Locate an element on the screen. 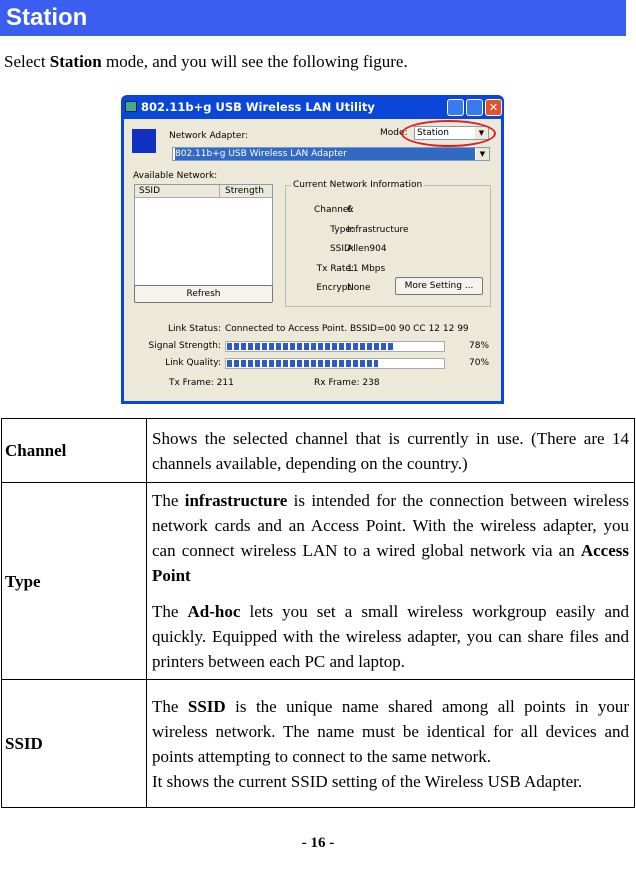 The height and width of the screenshot is (876, 636). column-strength: Strength is located at coordinates (242, 191).